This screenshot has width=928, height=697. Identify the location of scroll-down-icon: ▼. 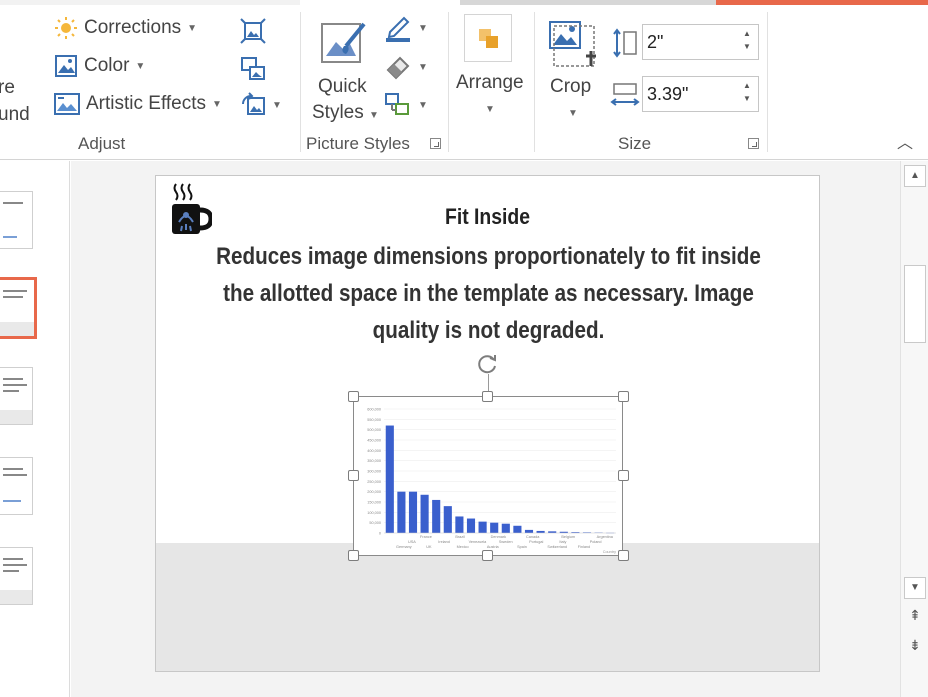
(915, 588).